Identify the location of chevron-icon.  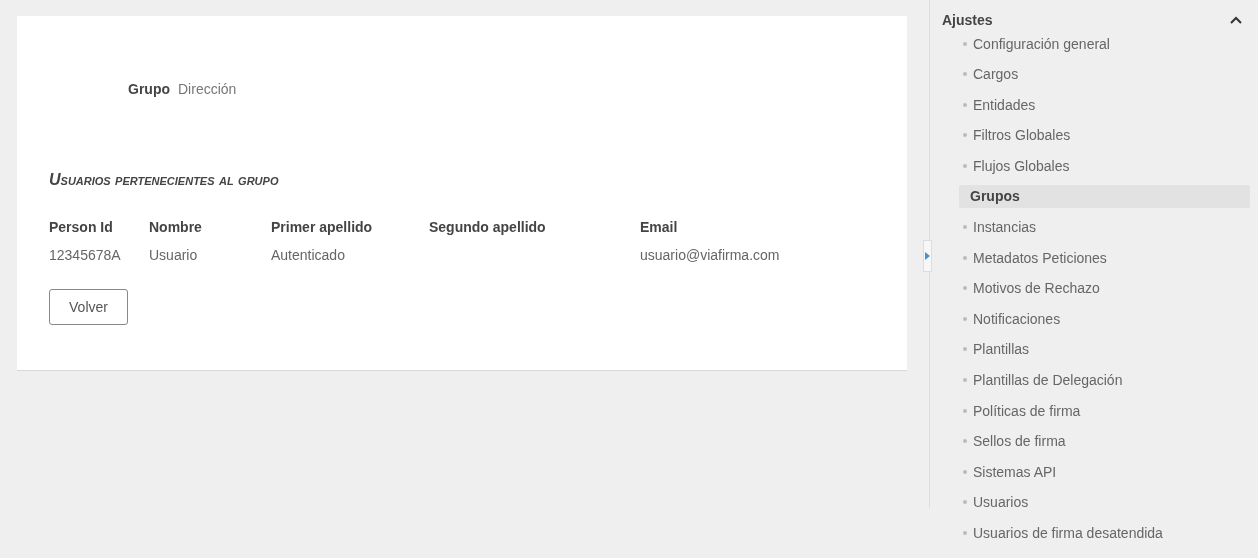
(1236, 20).